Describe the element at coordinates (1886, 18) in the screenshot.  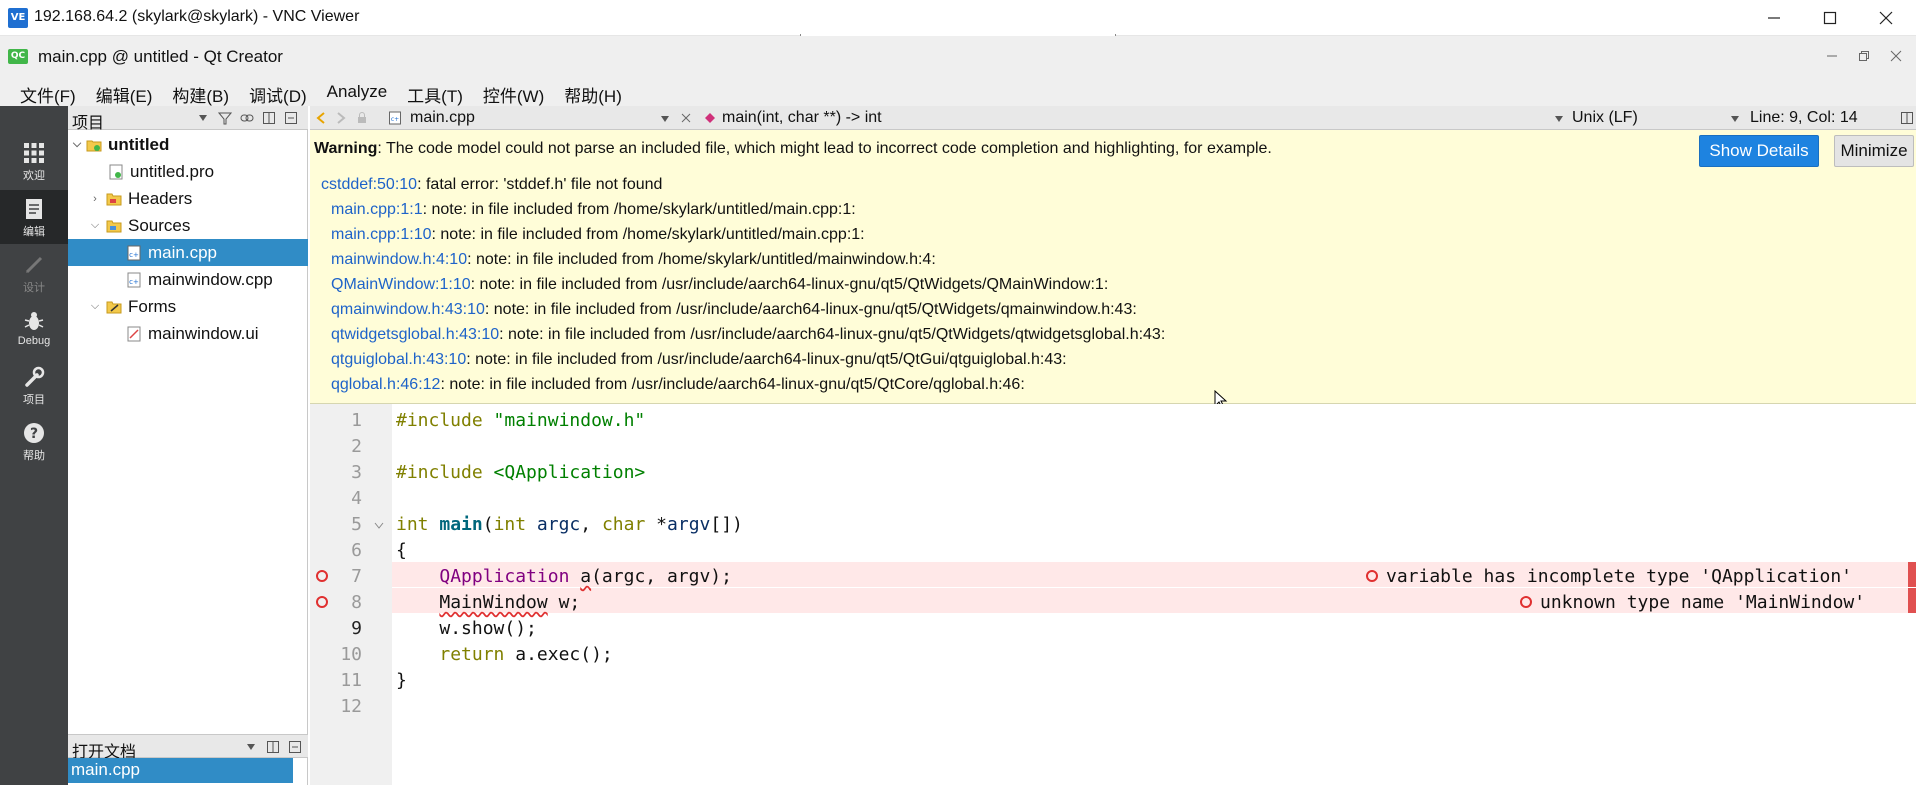
I see `vnc-close-button` at that location.